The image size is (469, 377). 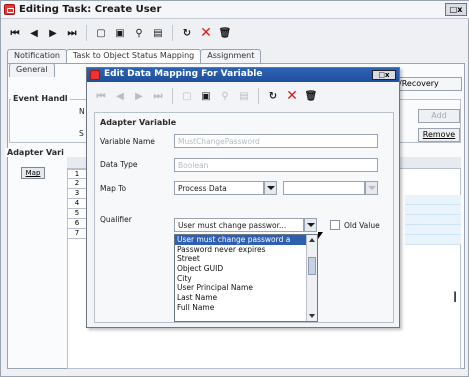 What do you see at coordinates (81, 133) in the screenshot?
I see `event-handler-s-label: S` at bounding box center [81, 133].